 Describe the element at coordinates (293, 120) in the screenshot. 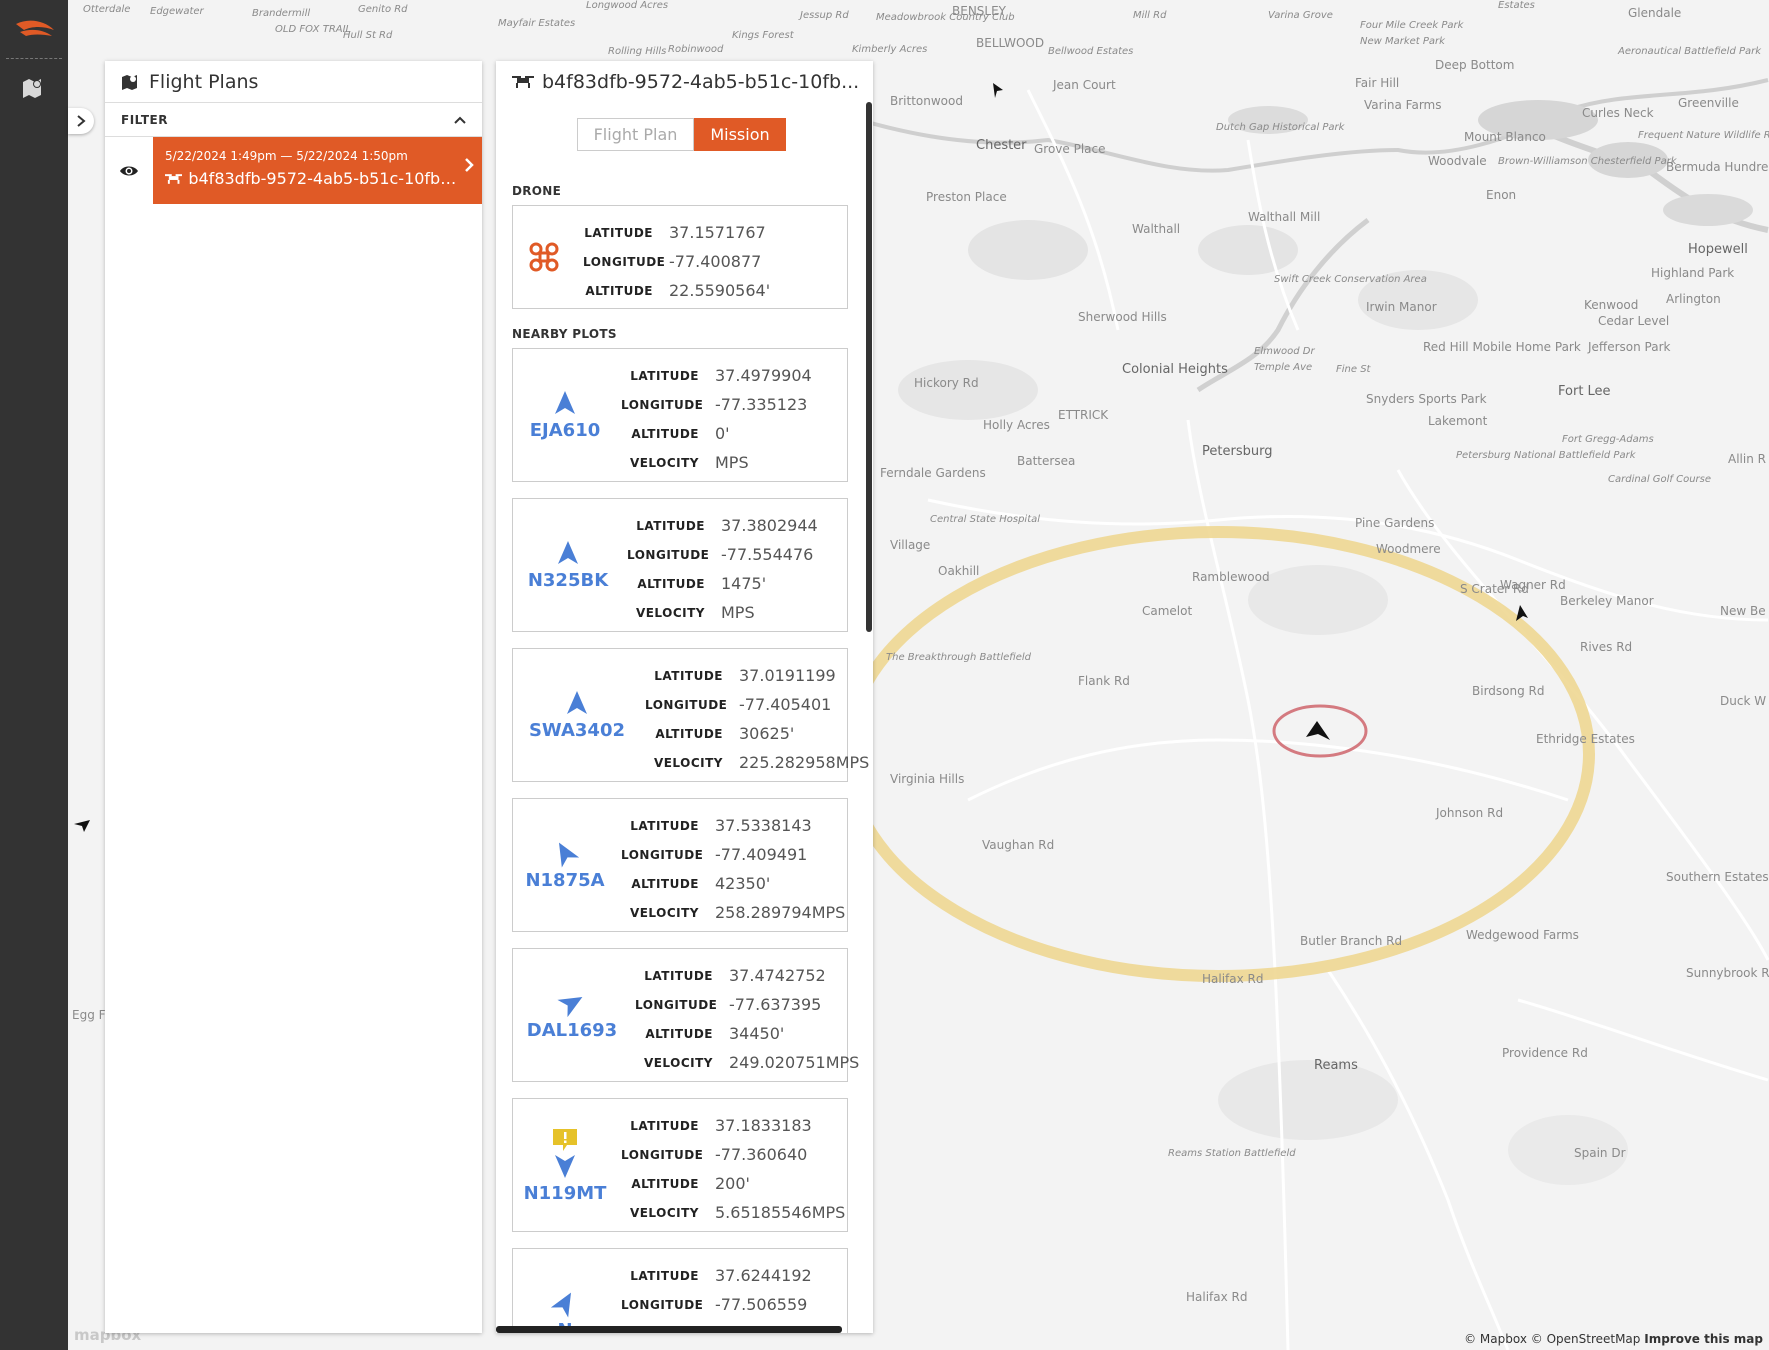

I see `filter-toggle: FILTER` at that location.